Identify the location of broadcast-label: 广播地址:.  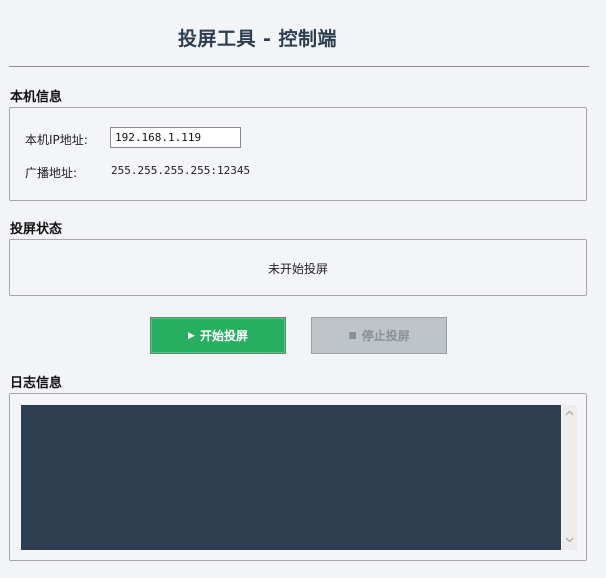
(51, 173).